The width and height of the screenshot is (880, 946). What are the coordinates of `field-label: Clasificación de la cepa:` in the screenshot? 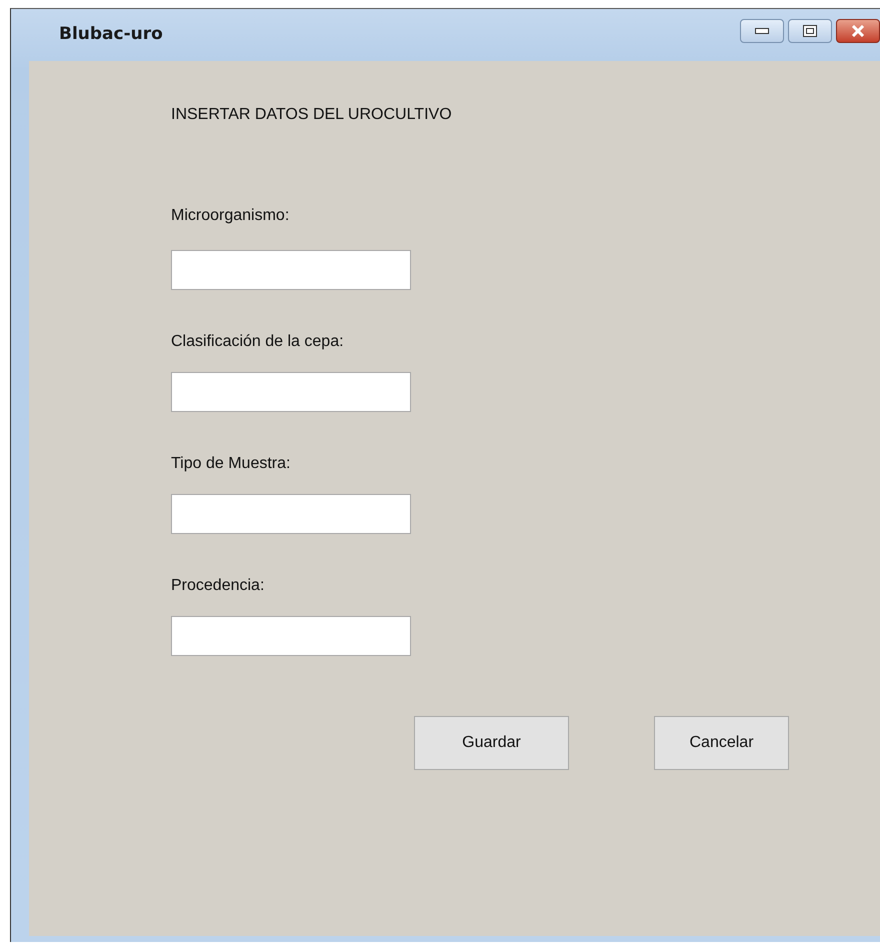 It's located at (257, 342).